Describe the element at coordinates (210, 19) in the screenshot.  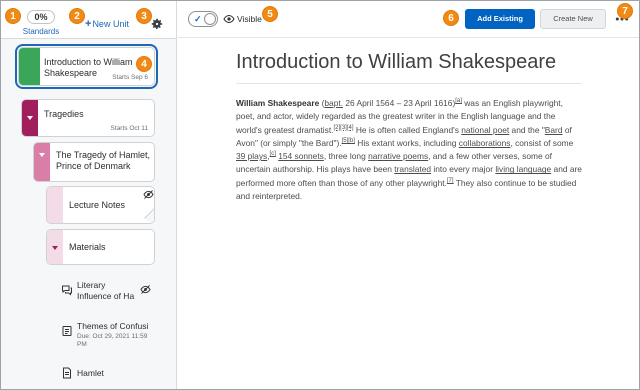
I see `toggle-knob` at that location.